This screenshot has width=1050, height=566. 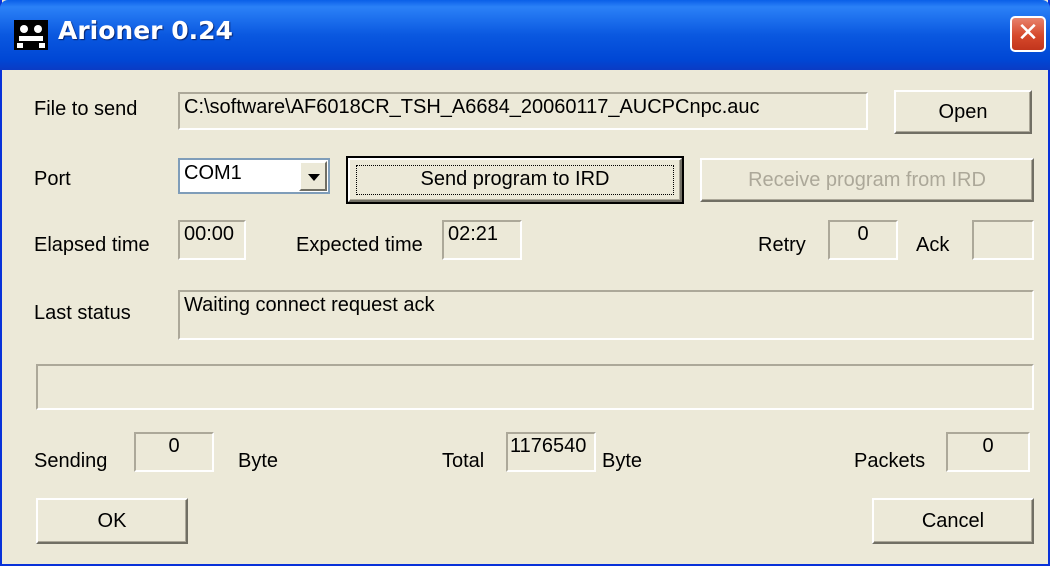 What do you see at coordinates (988, 452) in the screenshot?
I see `packets-field: 0` at bounding box center [988, 452].